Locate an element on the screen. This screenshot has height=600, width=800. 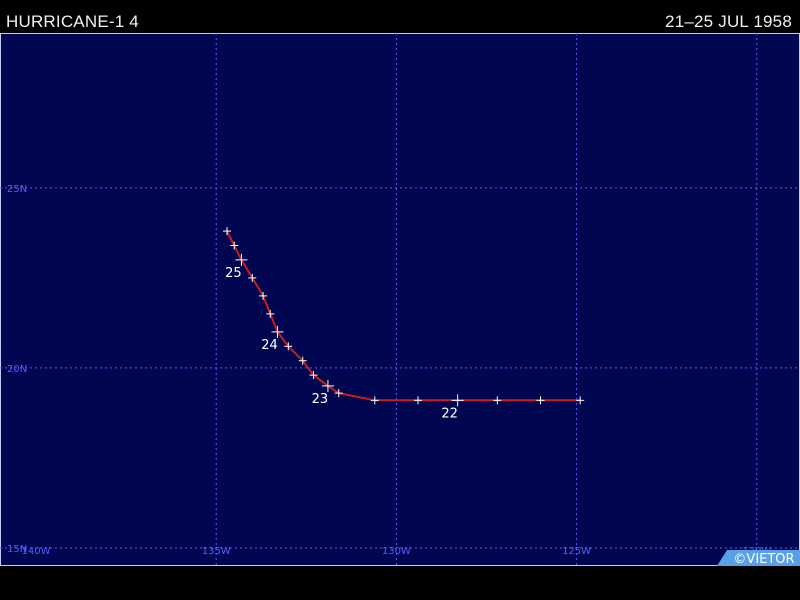
latitude-label: 25N is located at coordinates (17, 189).